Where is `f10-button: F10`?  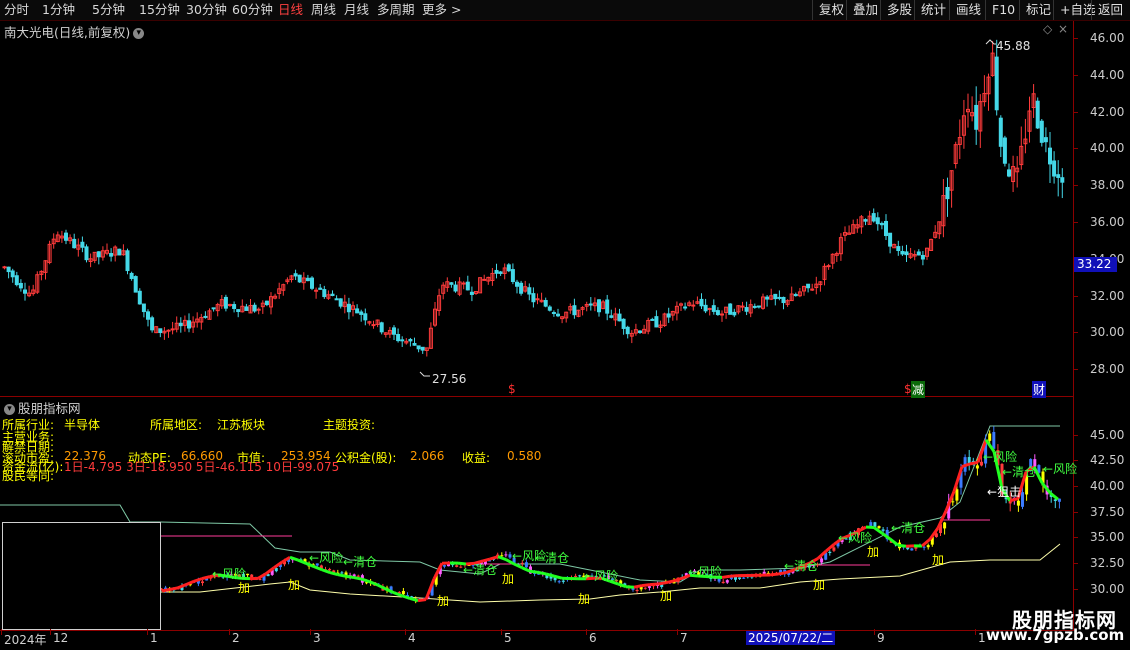 f10-button: F10 is located at coordinates (1003, 10).